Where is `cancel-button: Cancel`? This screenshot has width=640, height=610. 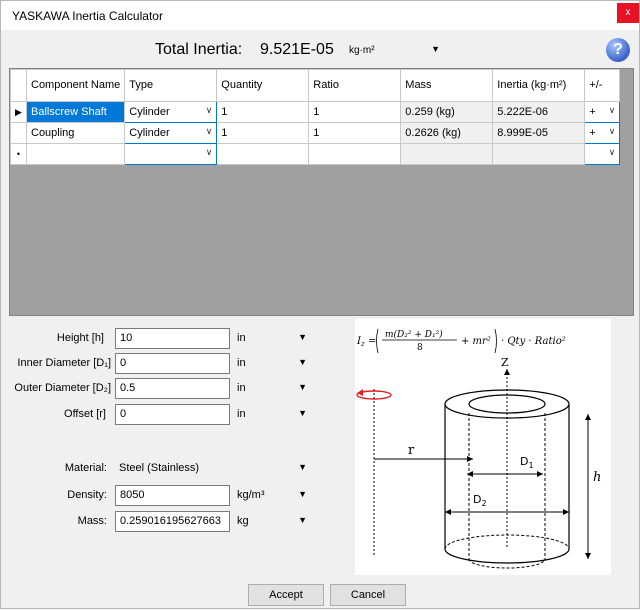 cancel-button: Cancel is located at coordinates (368, 595).